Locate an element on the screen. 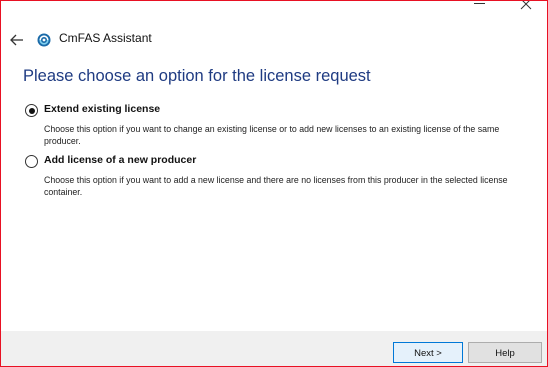  close-button is located at coordinates (525, 10).